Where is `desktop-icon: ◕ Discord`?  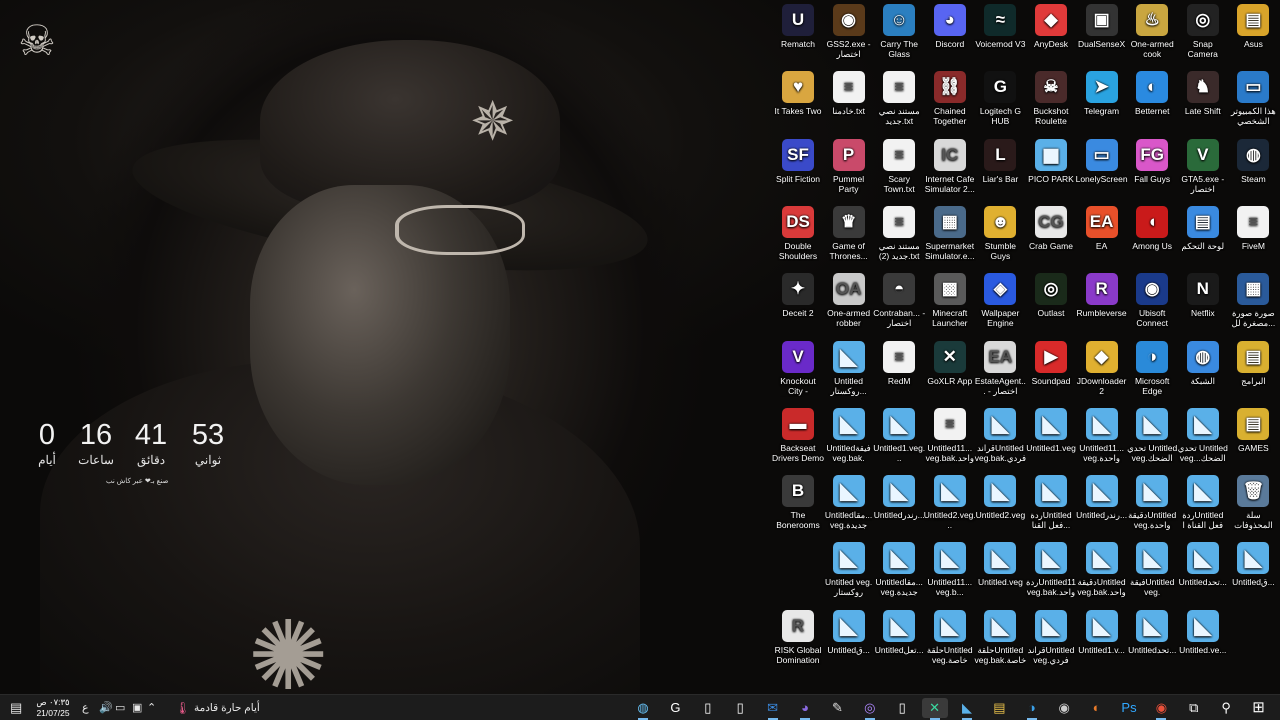 desktop-icon: ◕ Discord is located at coordinates (950, 33).